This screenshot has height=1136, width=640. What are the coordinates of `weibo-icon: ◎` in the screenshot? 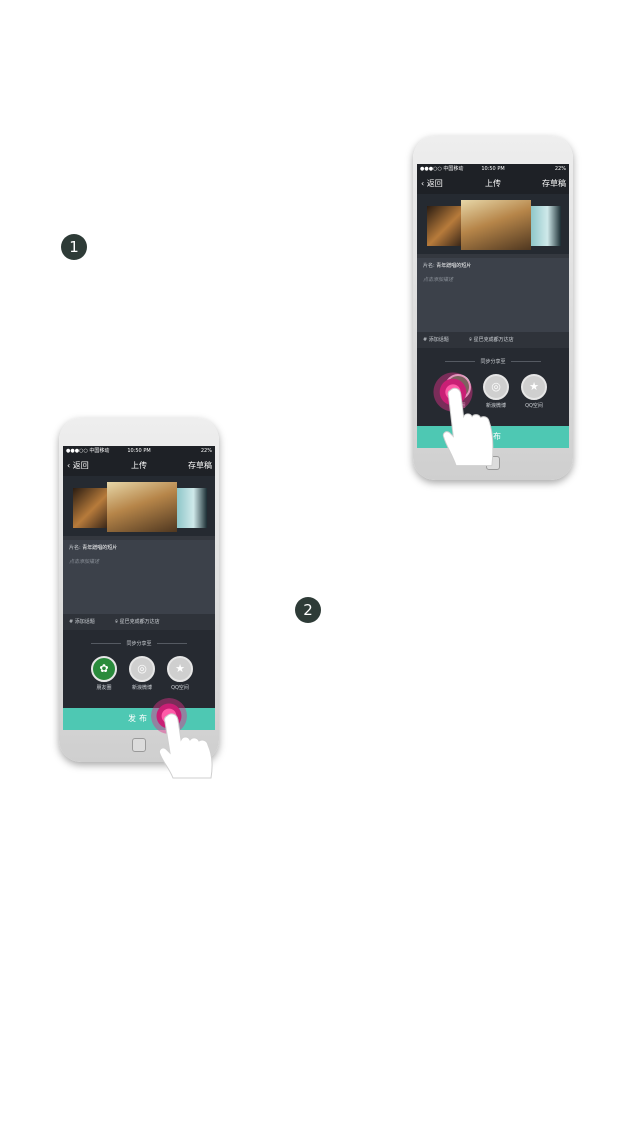 It's located at (142, 669).